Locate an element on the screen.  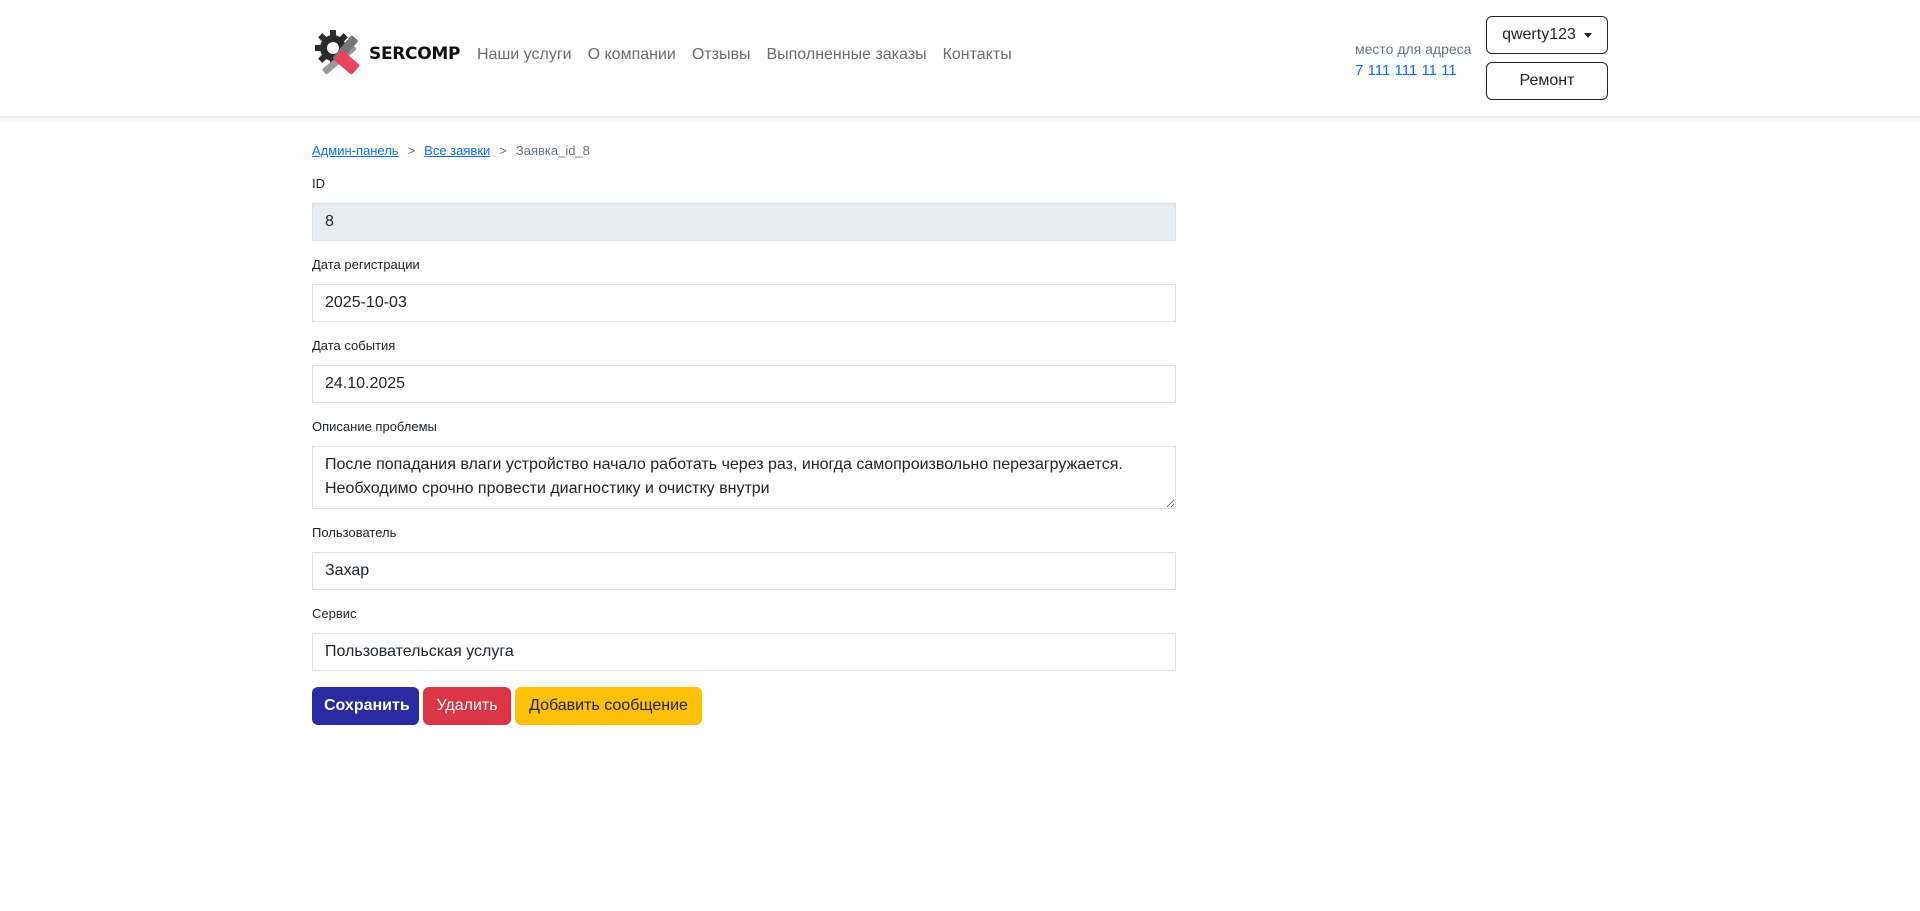
caret-down-icon is located at coordinates (1587, 35).